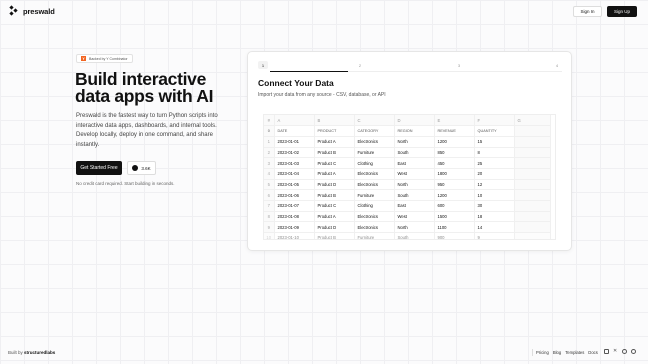 The width and height of the screenshot is (648, 364). Describe the element at coordinates (494, 185) in the screenshot. I see `table-cell: 12` at that location.